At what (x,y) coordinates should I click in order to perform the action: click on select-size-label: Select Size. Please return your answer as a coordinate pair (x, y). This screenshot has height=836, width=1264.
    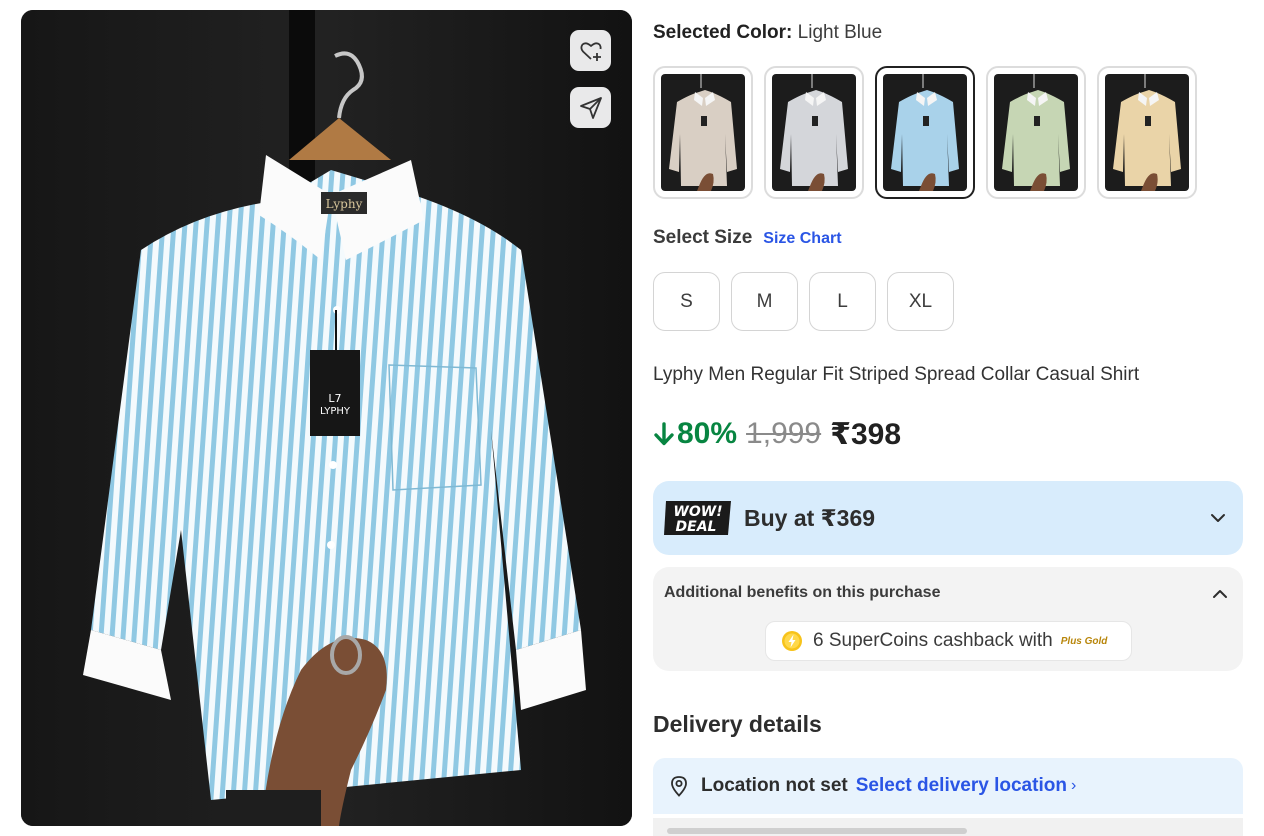
    Looking at the image, I should click on (703, 237).